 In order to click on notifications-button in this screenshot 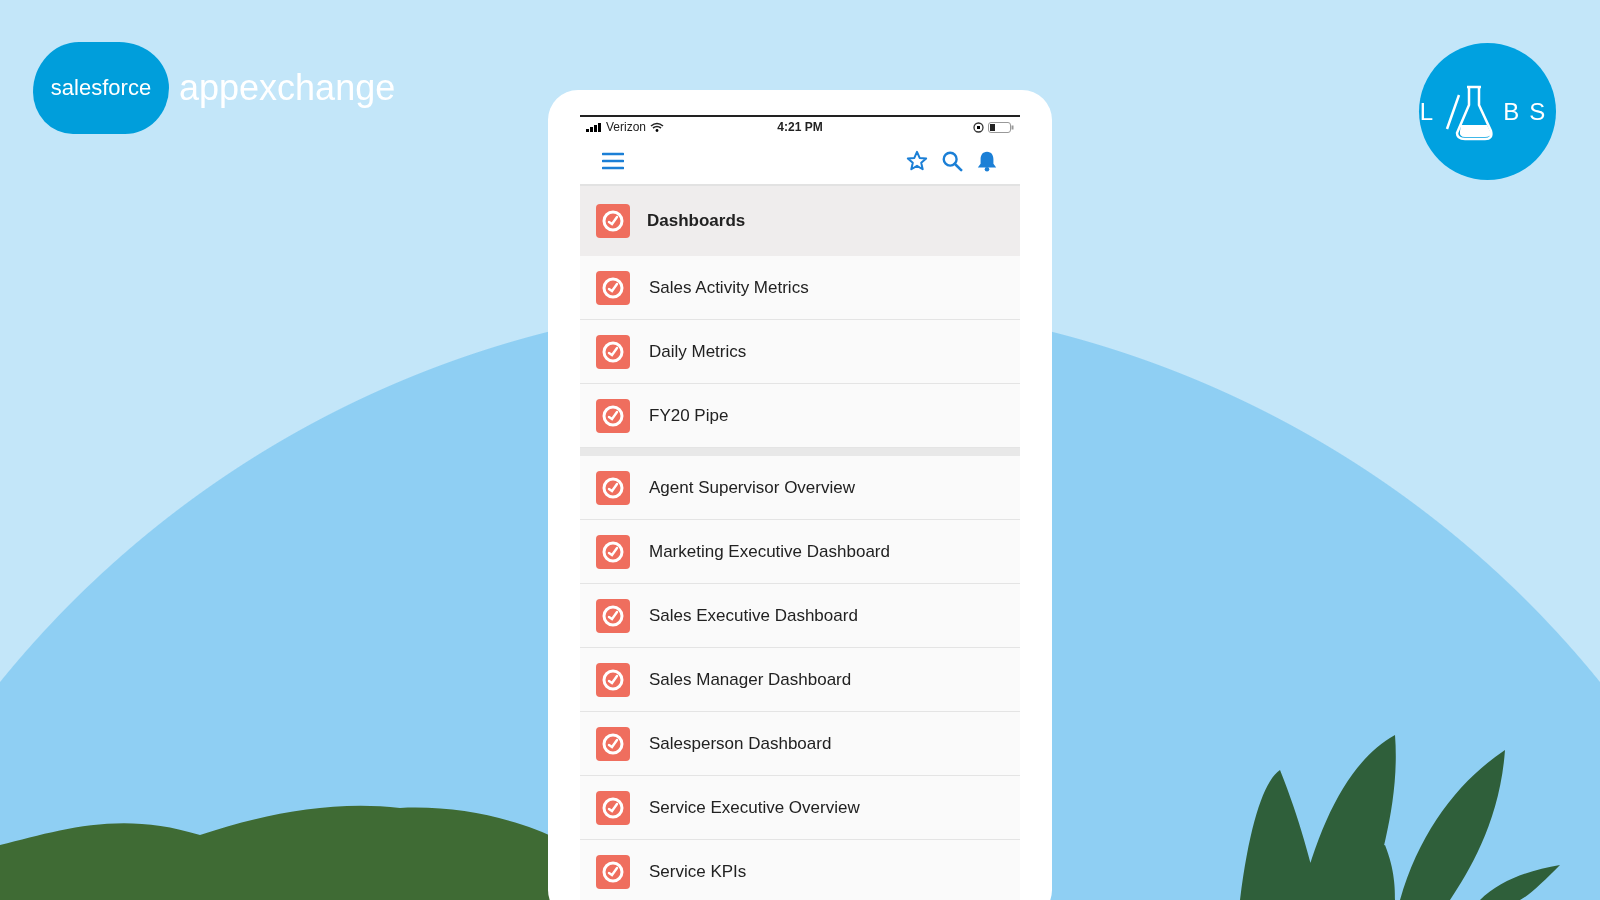, I will do `click(987, 160)`.